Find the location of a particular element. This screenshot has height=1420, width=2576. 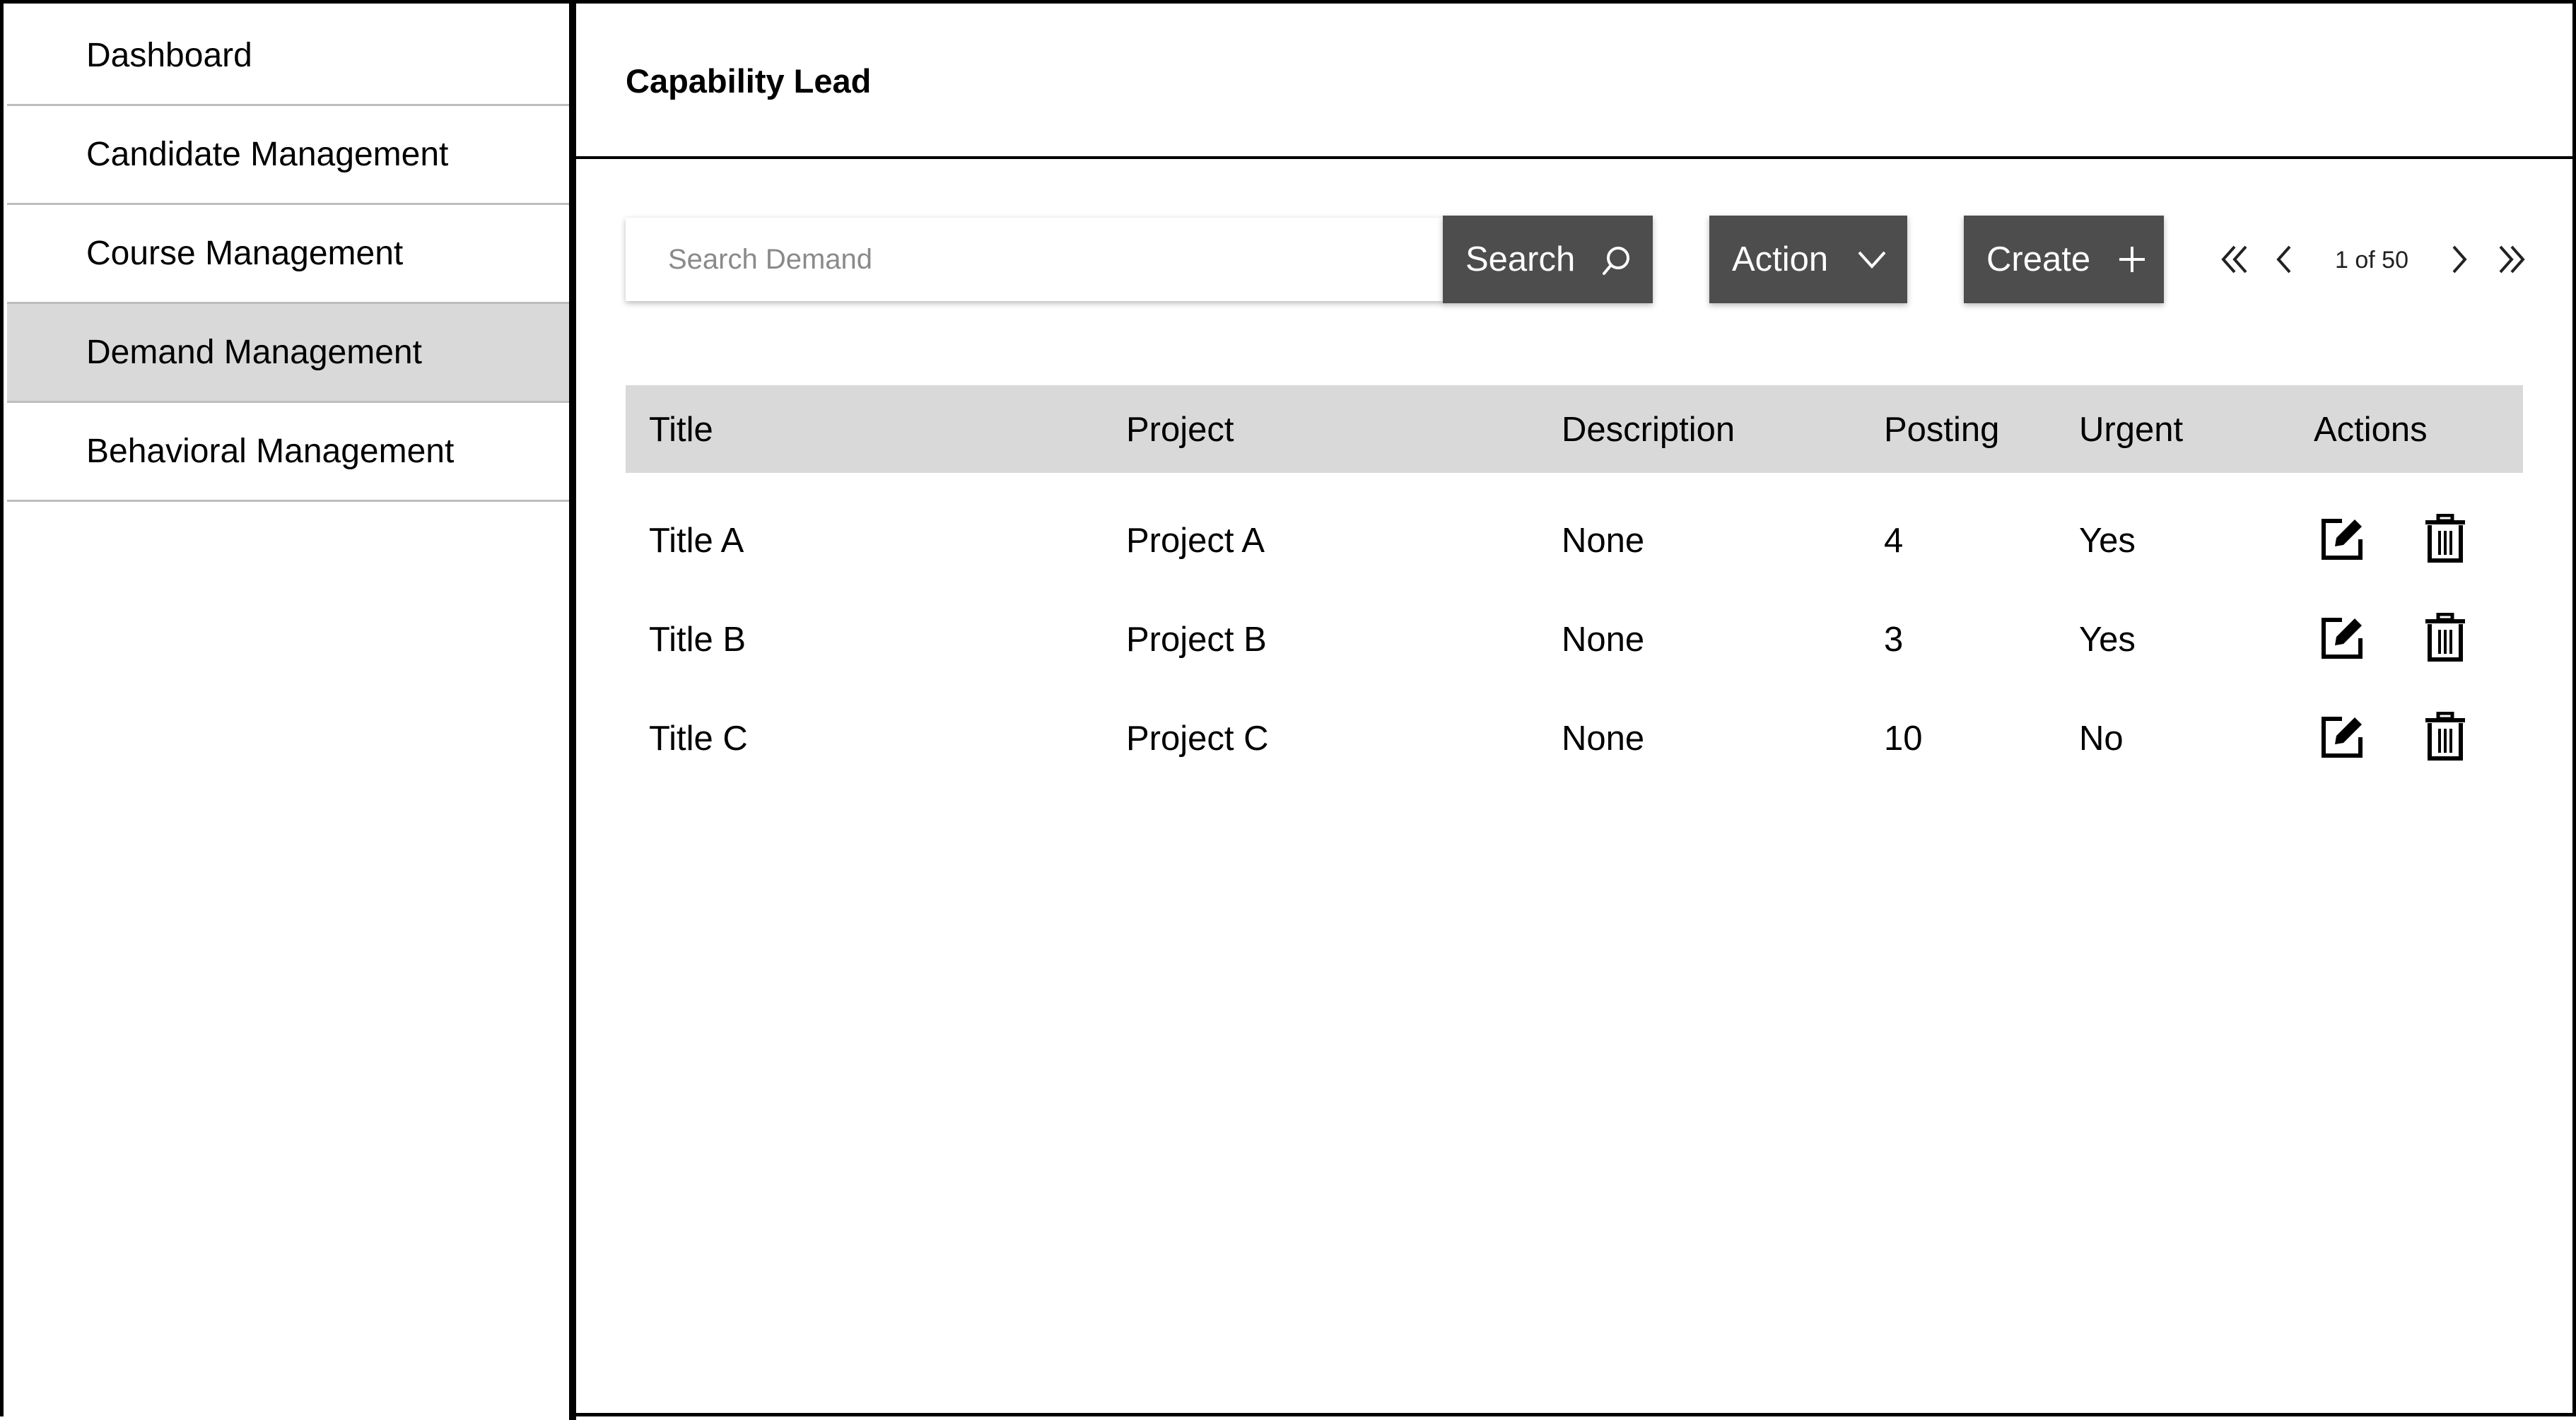

cell-title: Title C is located at coordinates (699, 739).